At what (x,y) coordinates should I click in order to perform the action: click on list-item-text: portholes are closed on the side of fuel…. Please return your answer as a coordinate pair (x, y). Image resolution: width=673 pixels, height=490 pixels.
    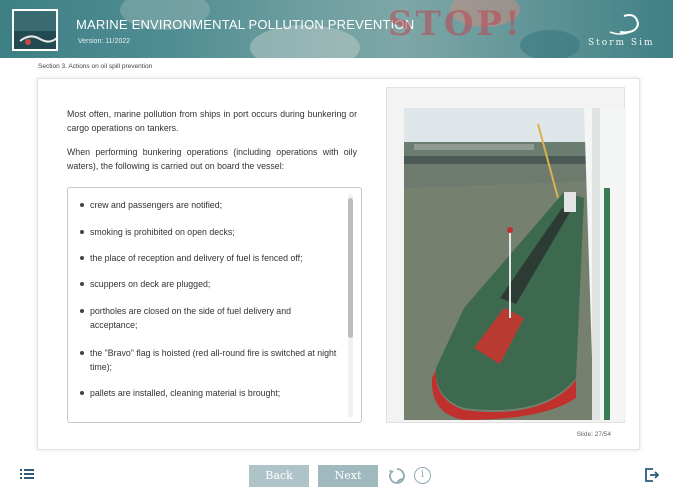
    Looking at the image, I should click on (190, 318).